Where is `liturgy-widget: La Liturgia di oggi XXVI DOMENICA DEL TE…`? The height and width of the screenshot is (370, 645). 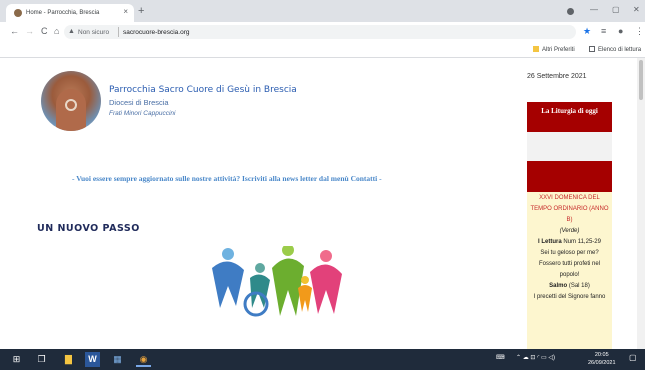 liturgy-widget: La Liturgia di oggi XXVI DOMENICA DEL TE… is located at coordinates (569, 225).